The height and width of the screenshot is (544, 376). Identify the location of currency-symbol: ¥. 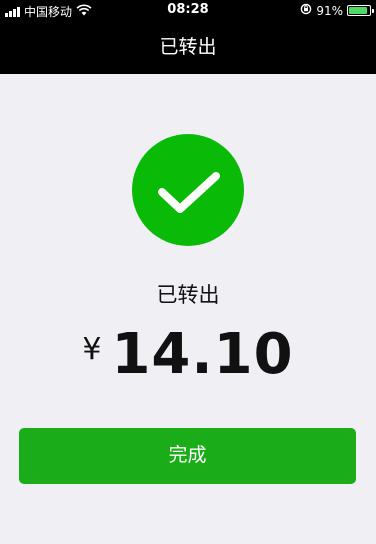
(92, 349).